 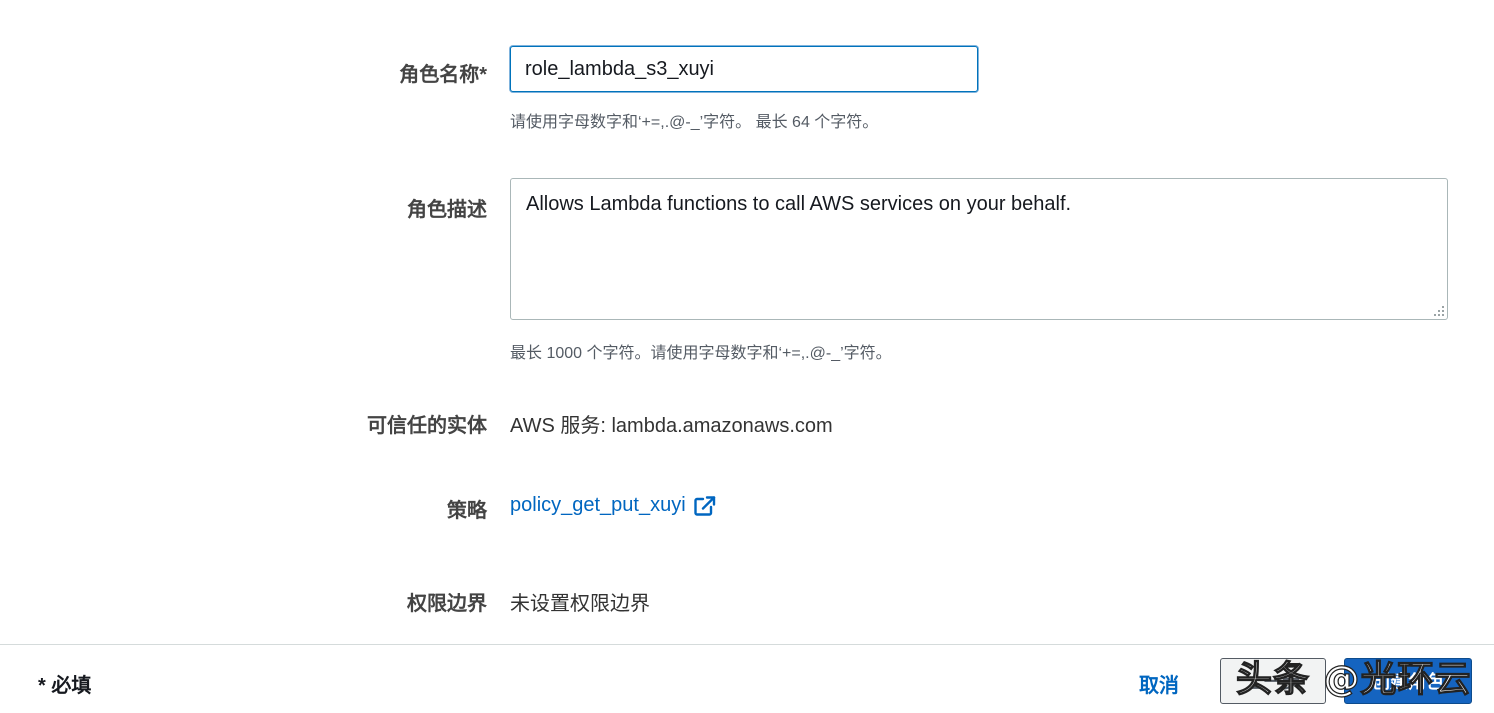 I want to click on required-note: * 必填, so click(x=65, y=686).